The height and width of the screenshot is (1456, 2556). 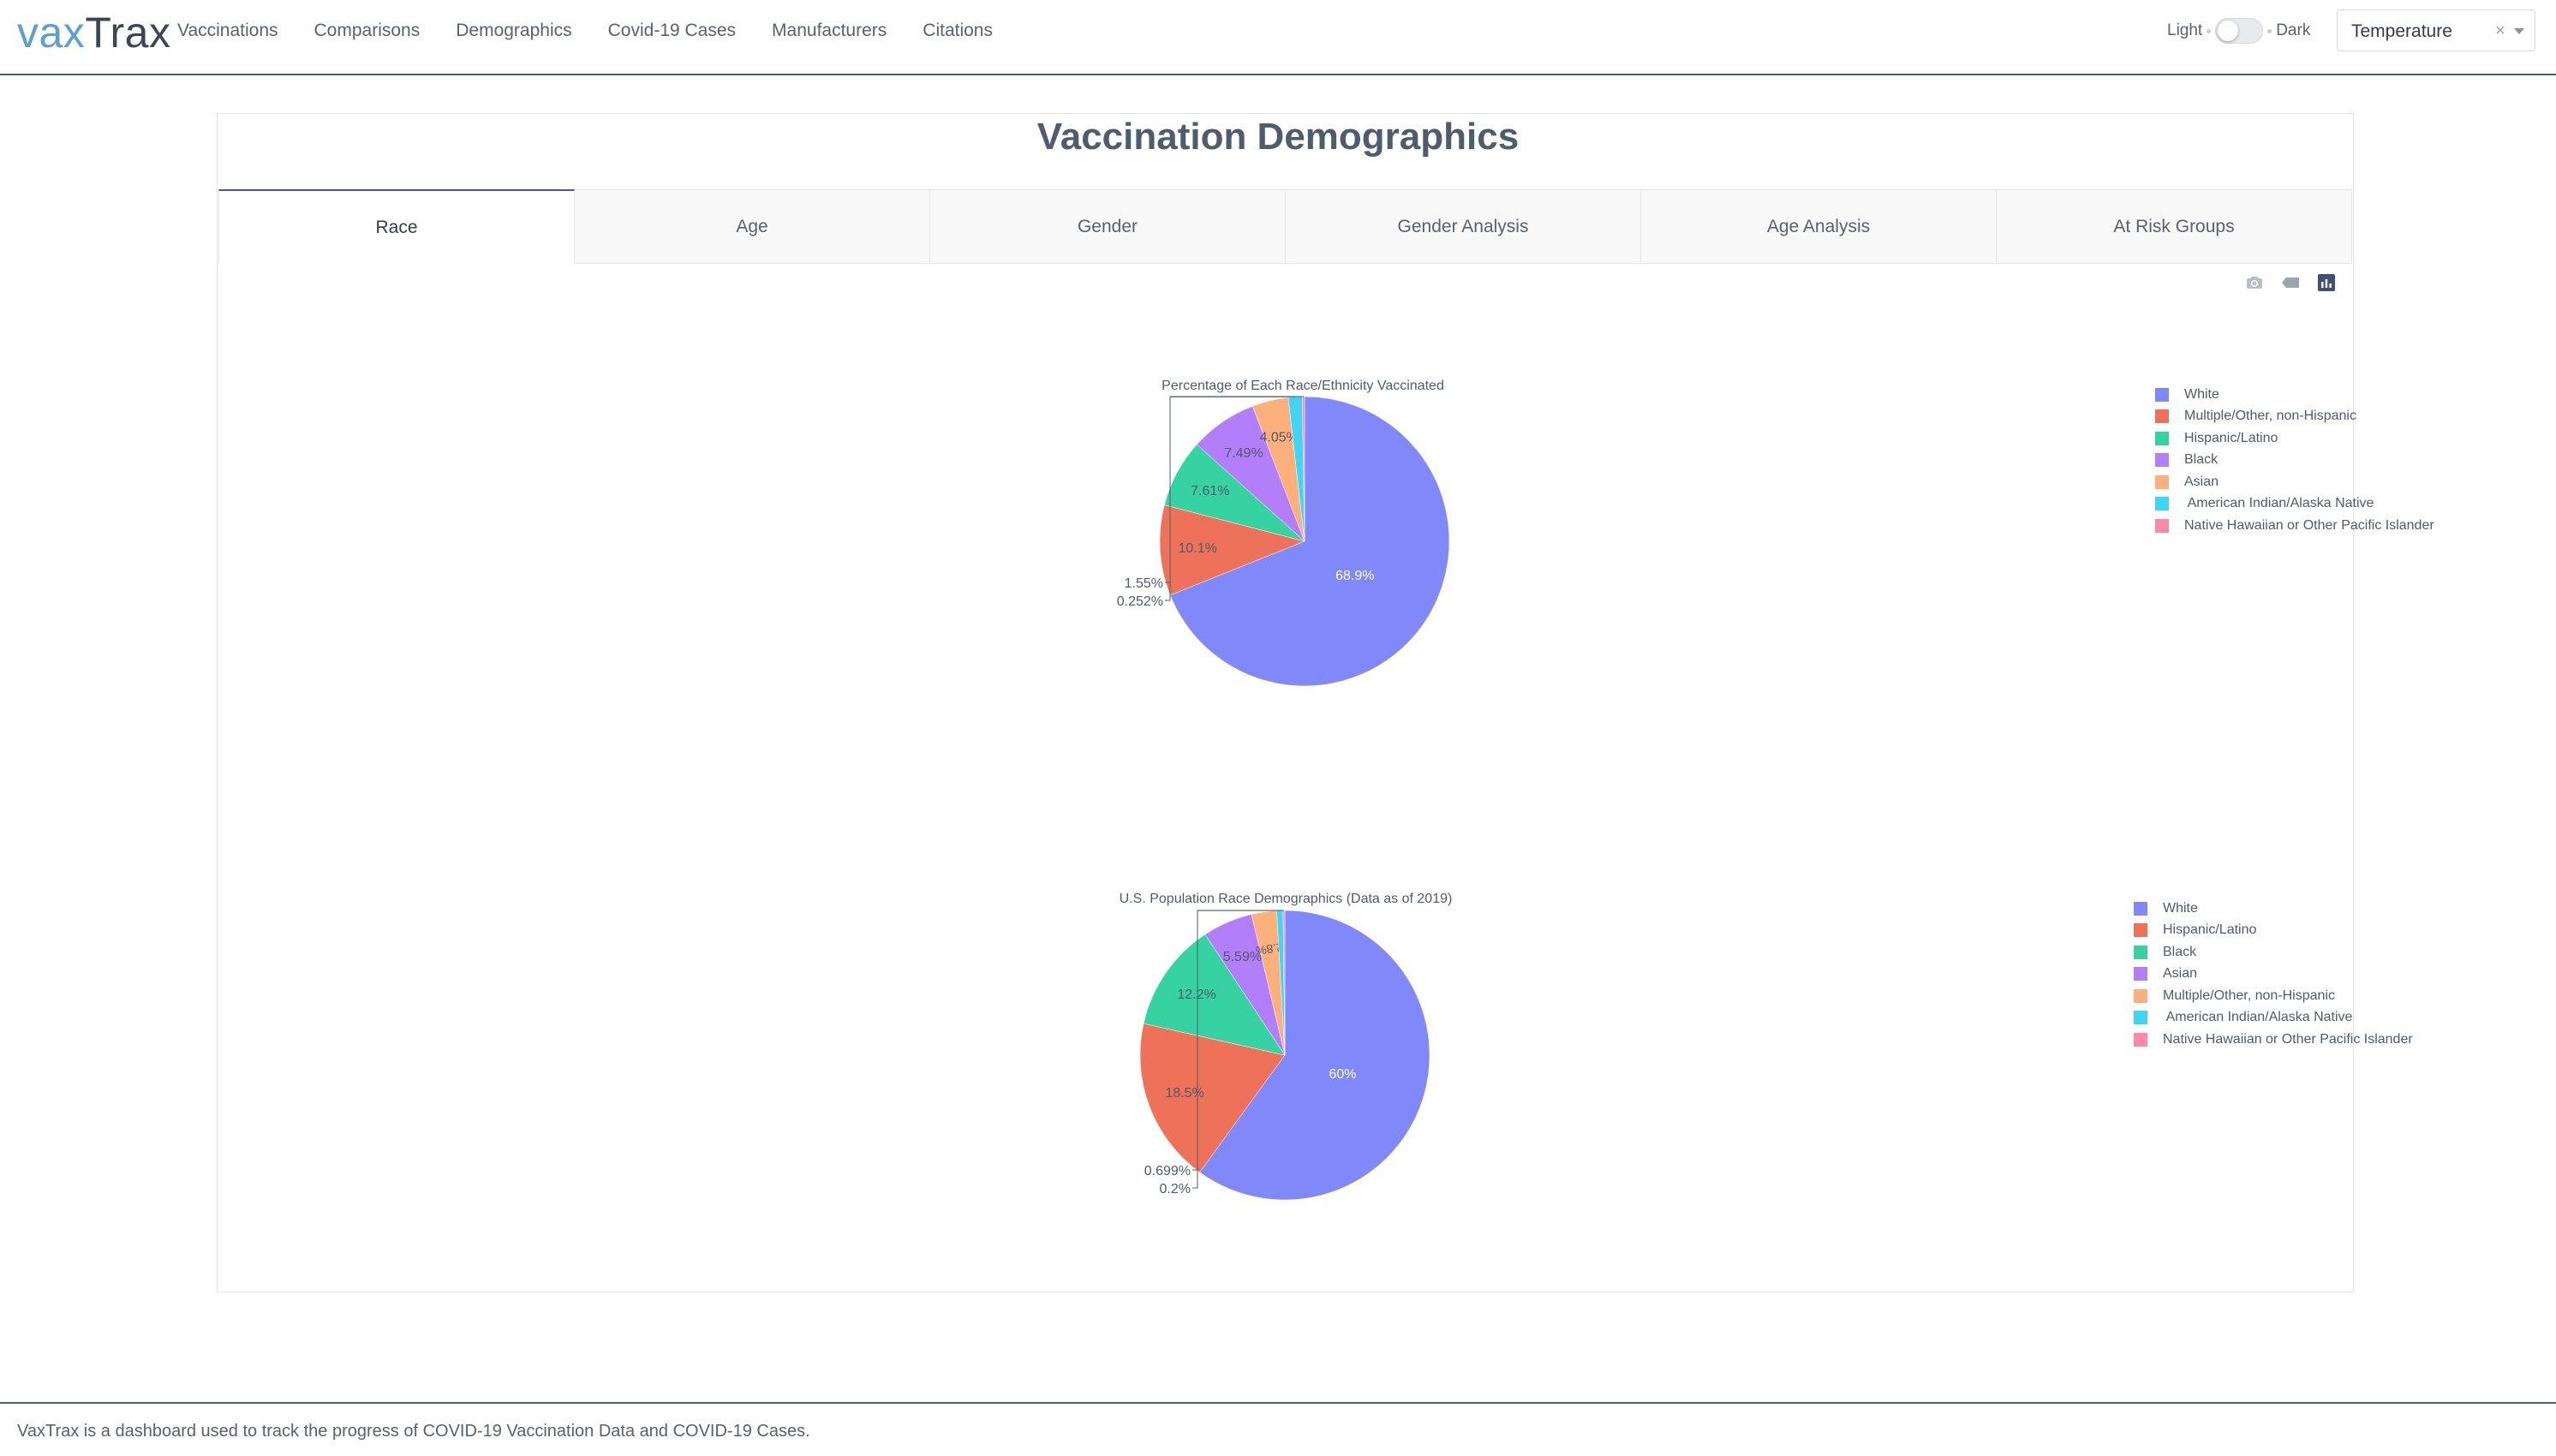 I want to click on slice-label: 18.5%, so click(x=1184, y=1093).